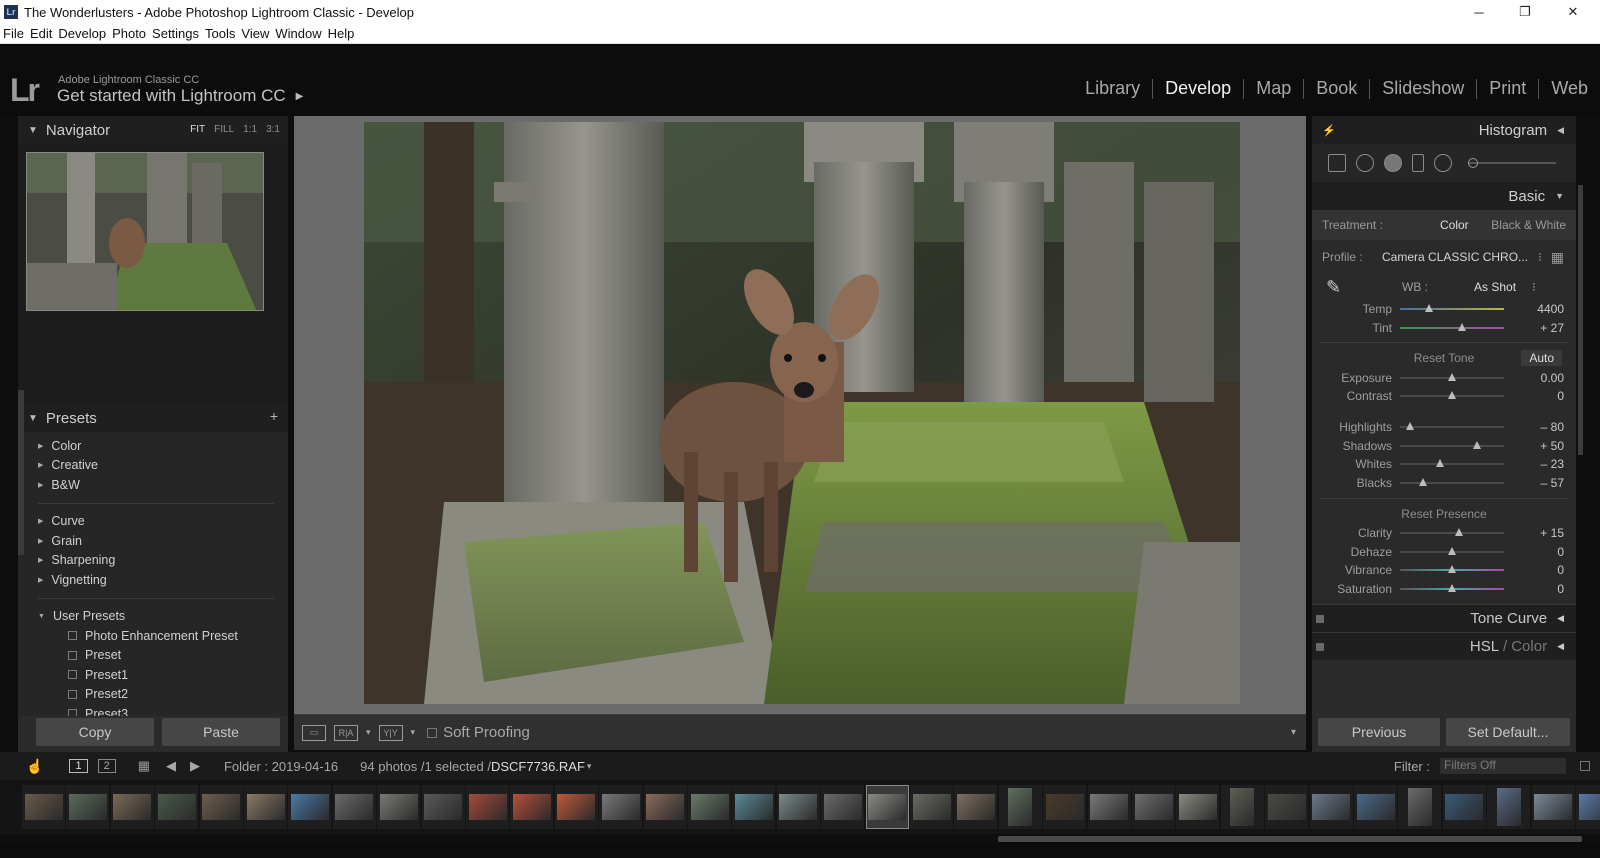 The height and width of the screenshot is (858, 1600). What do you see at coordinates (34, 766) in the screenshot?
I see `hand-icon: ☝` at bounding box center [34, 766].